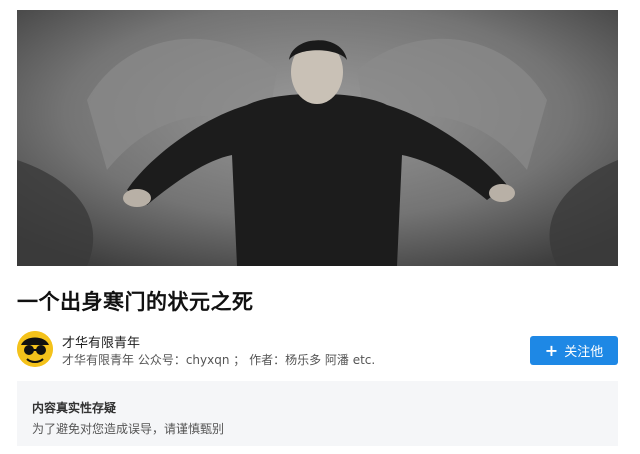  I want to click on plus-icon: +, so click(551, 350).